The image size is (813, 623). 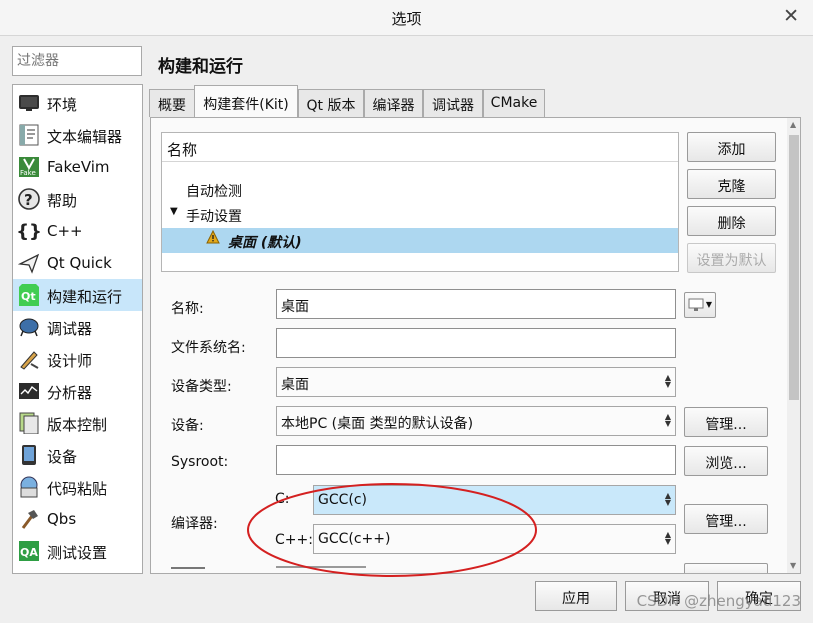 What do you see at coordinates (62, 519) in the screenshot?
I see `sidebar-item-label: Qbs` at bounding box center [62, 519].